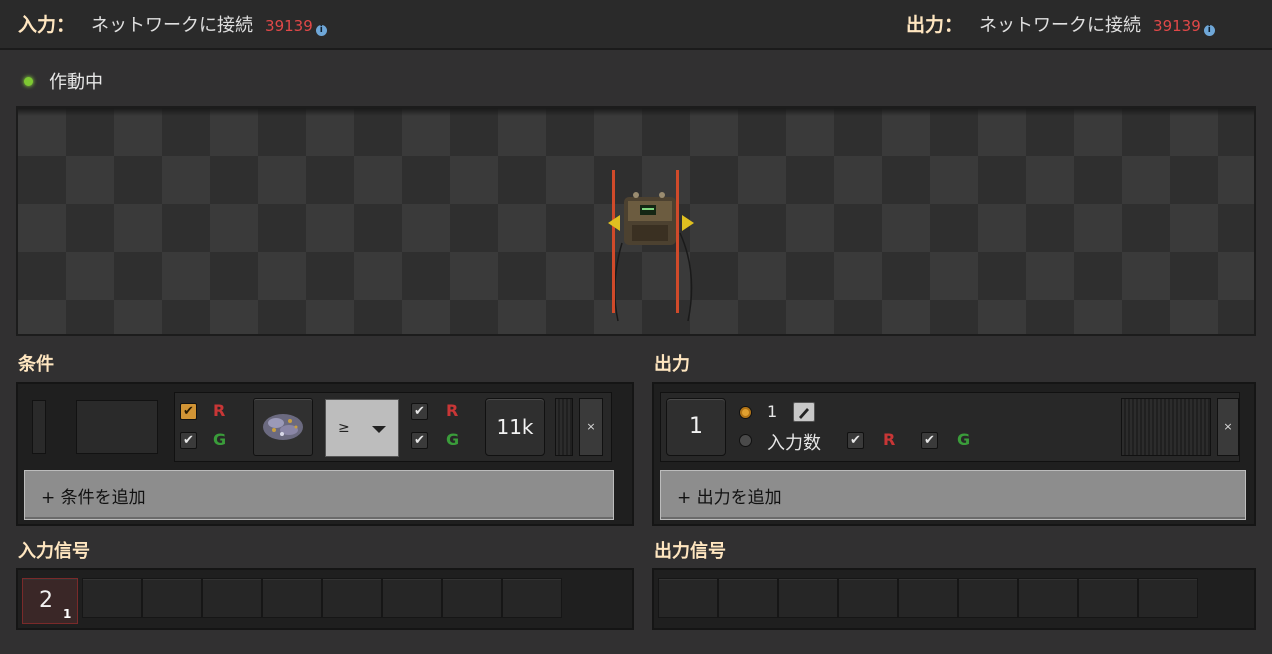  I want to click on radio-constant, so click(745, 412).